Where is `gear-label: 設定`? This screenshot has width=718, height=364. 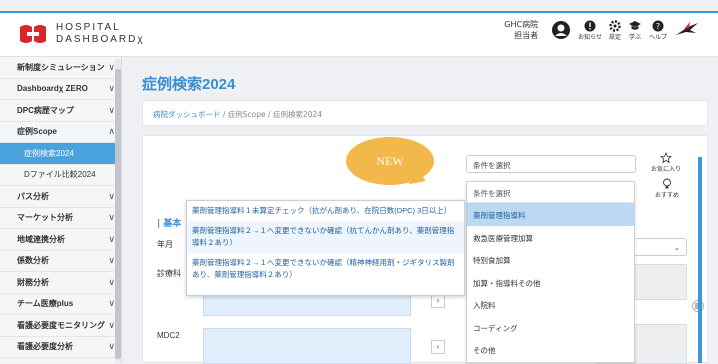 gear-label: 設定 is located at coordinates (614, 37).